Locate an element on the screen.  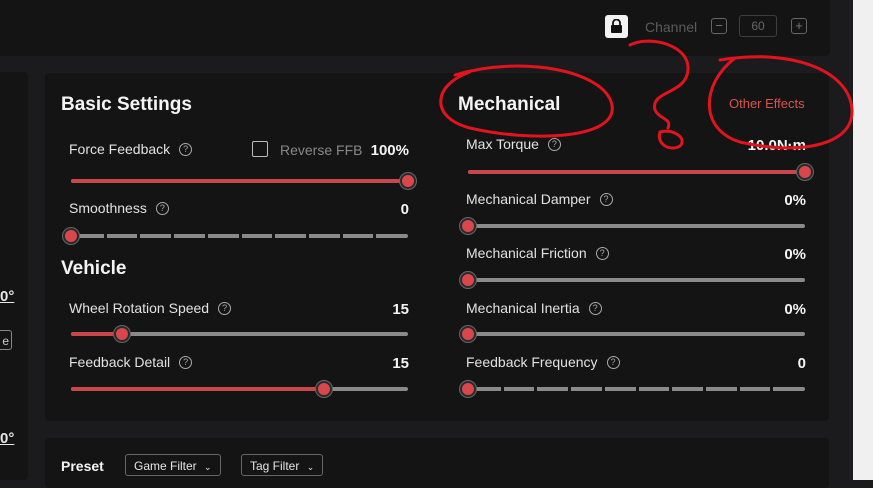
smoothness-label: Smoothness is located at coordinates (108, 208).